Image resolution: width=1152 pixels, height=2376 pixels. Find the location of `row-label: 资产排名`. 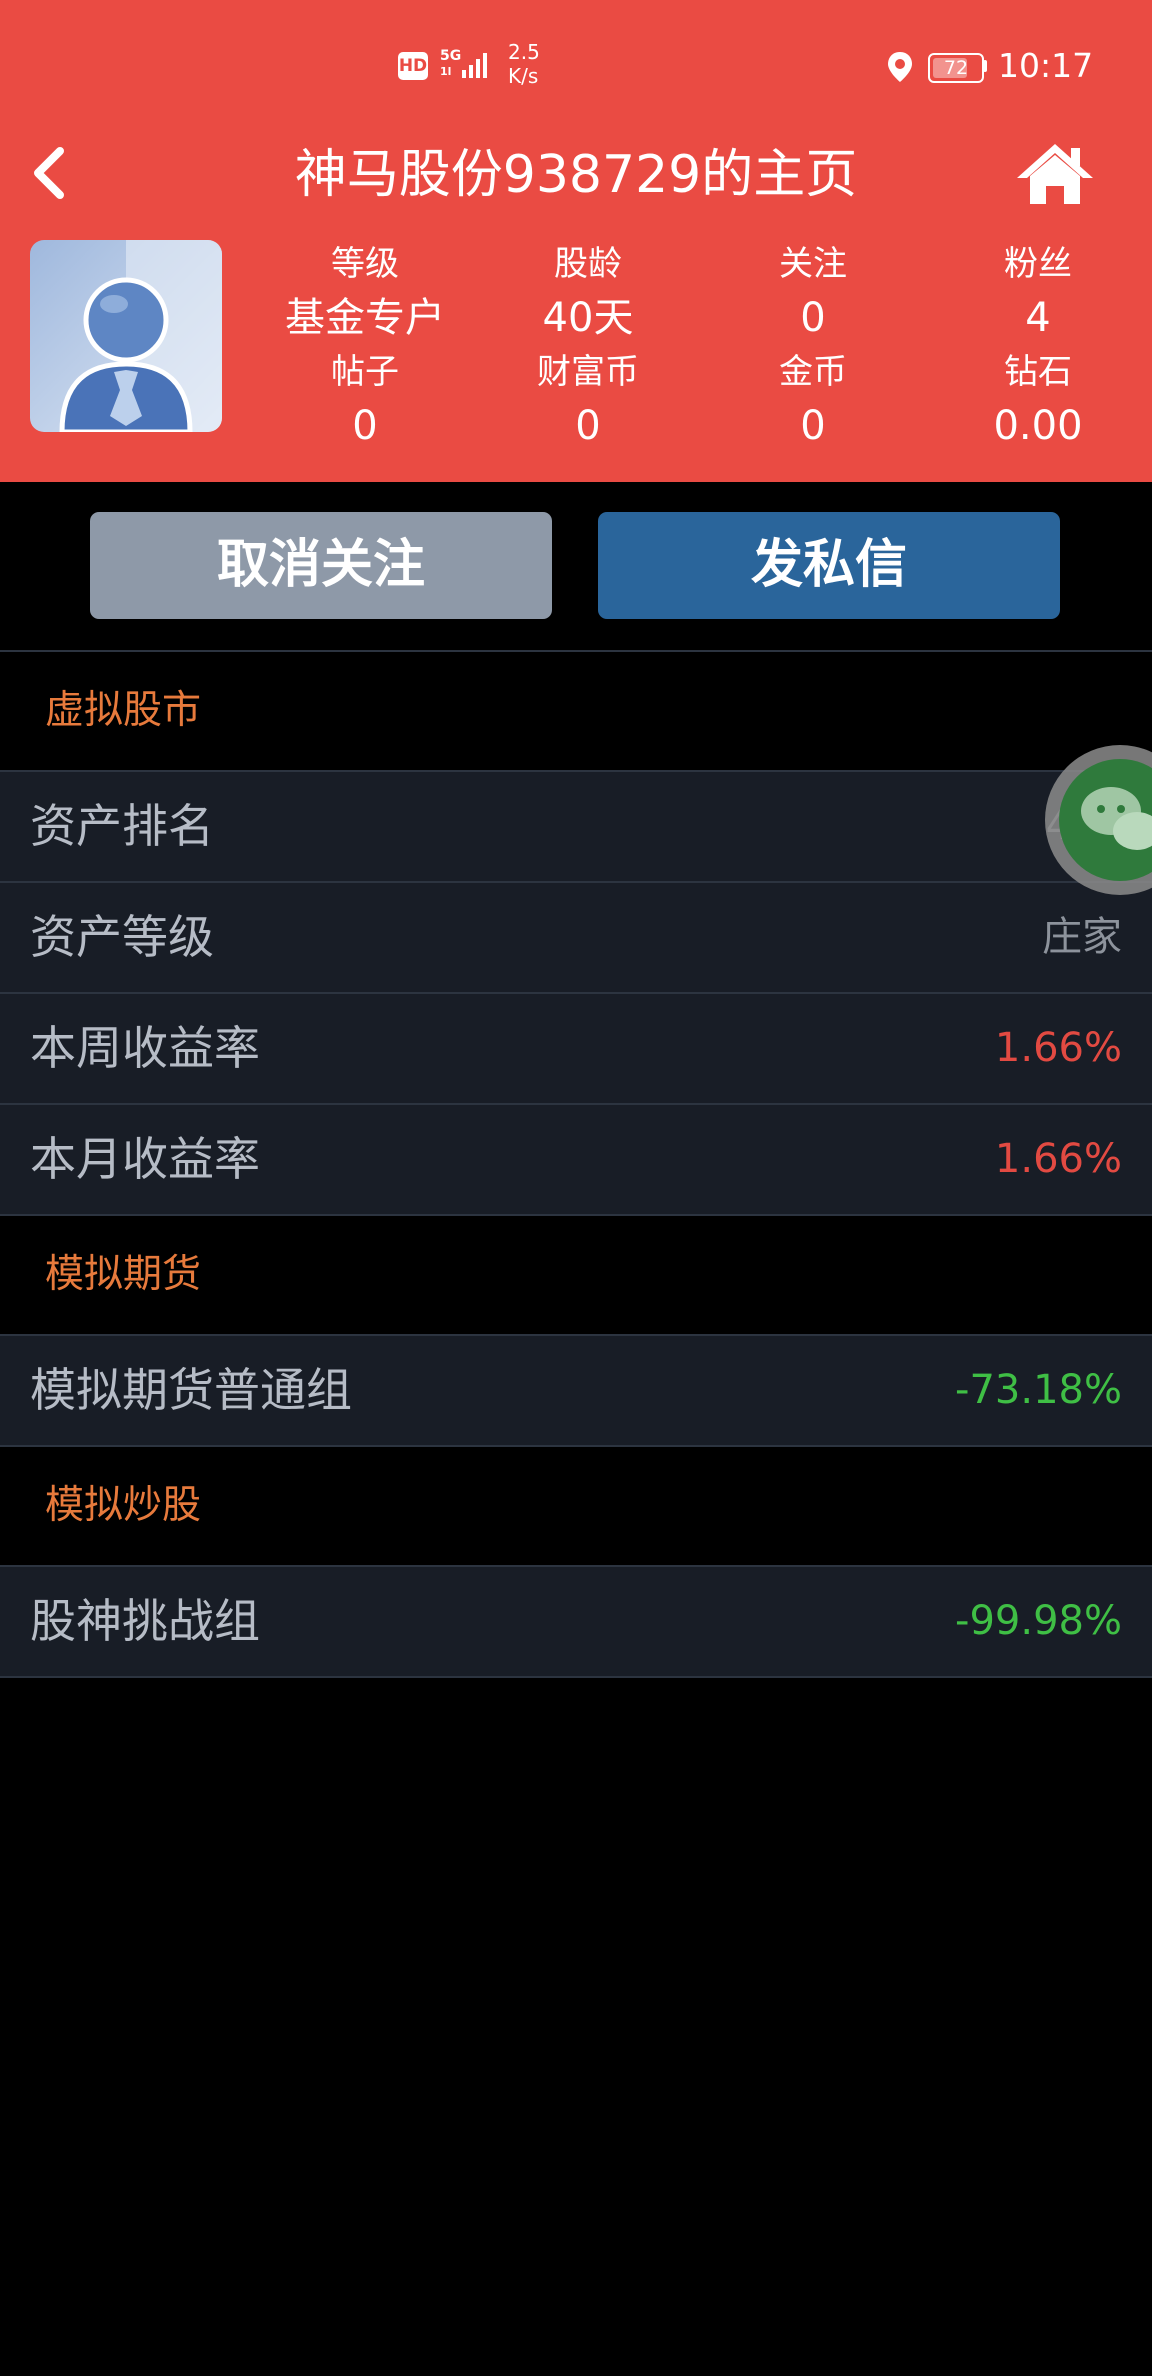

row-label: 资产排名 is located at coordinates (122, 826).